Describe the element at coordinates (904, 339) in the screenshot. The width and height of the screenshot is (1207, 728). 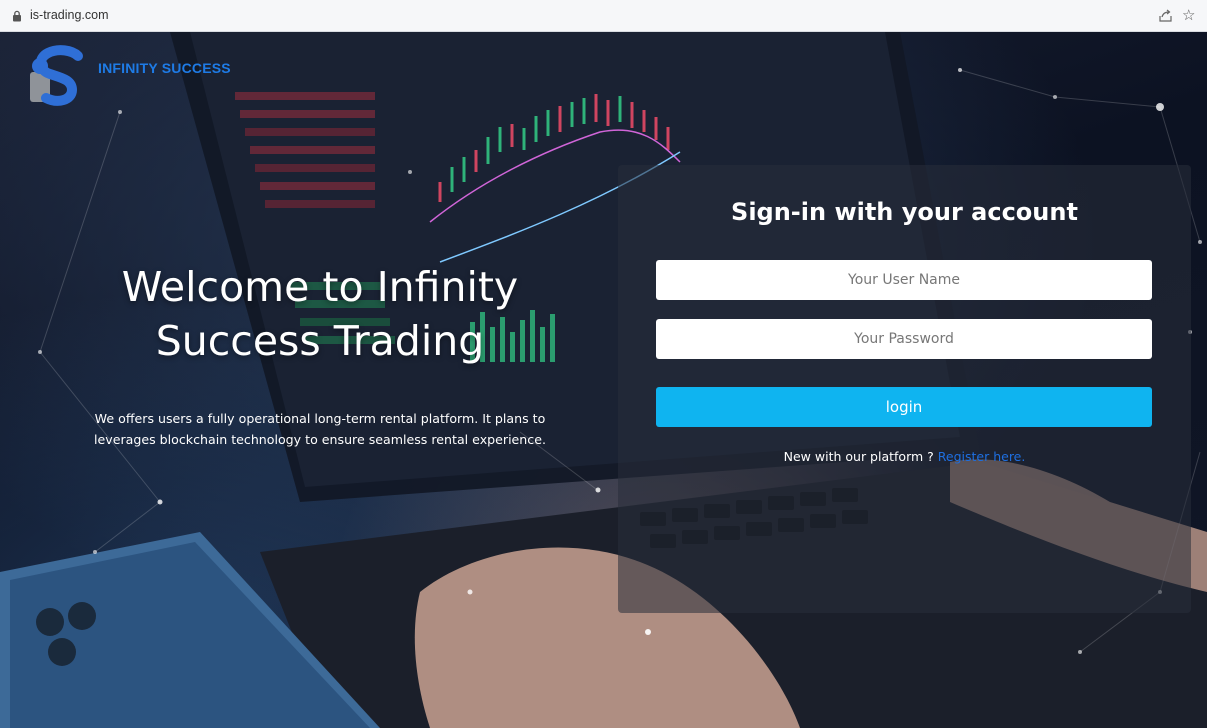
I see `password-input` at that location.